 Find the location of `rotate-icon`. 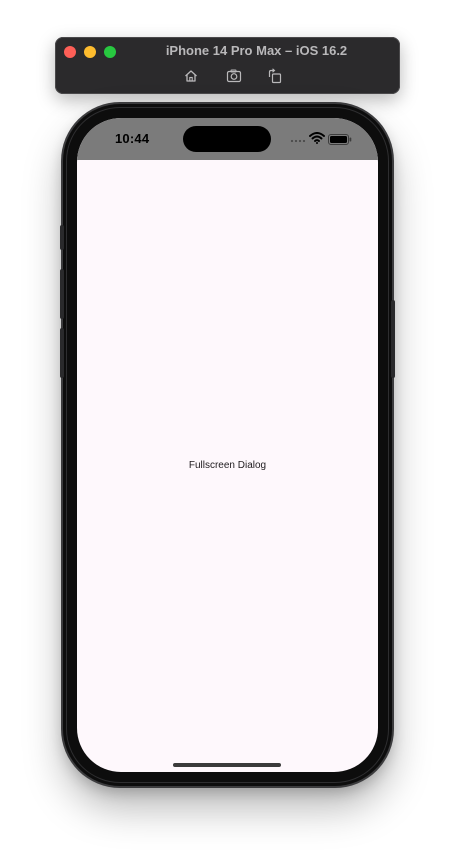

rotate-icon is located at coordinates (275, 76).